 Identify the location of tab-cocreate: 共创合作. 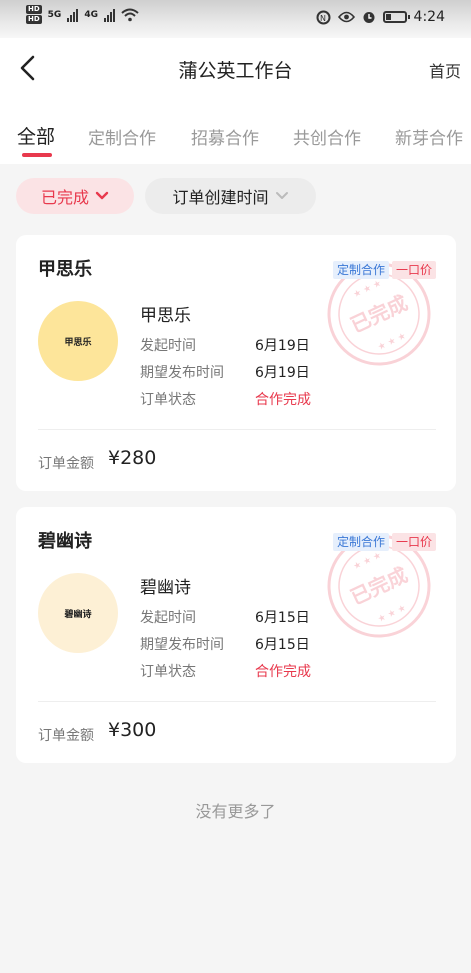
(327, 136).